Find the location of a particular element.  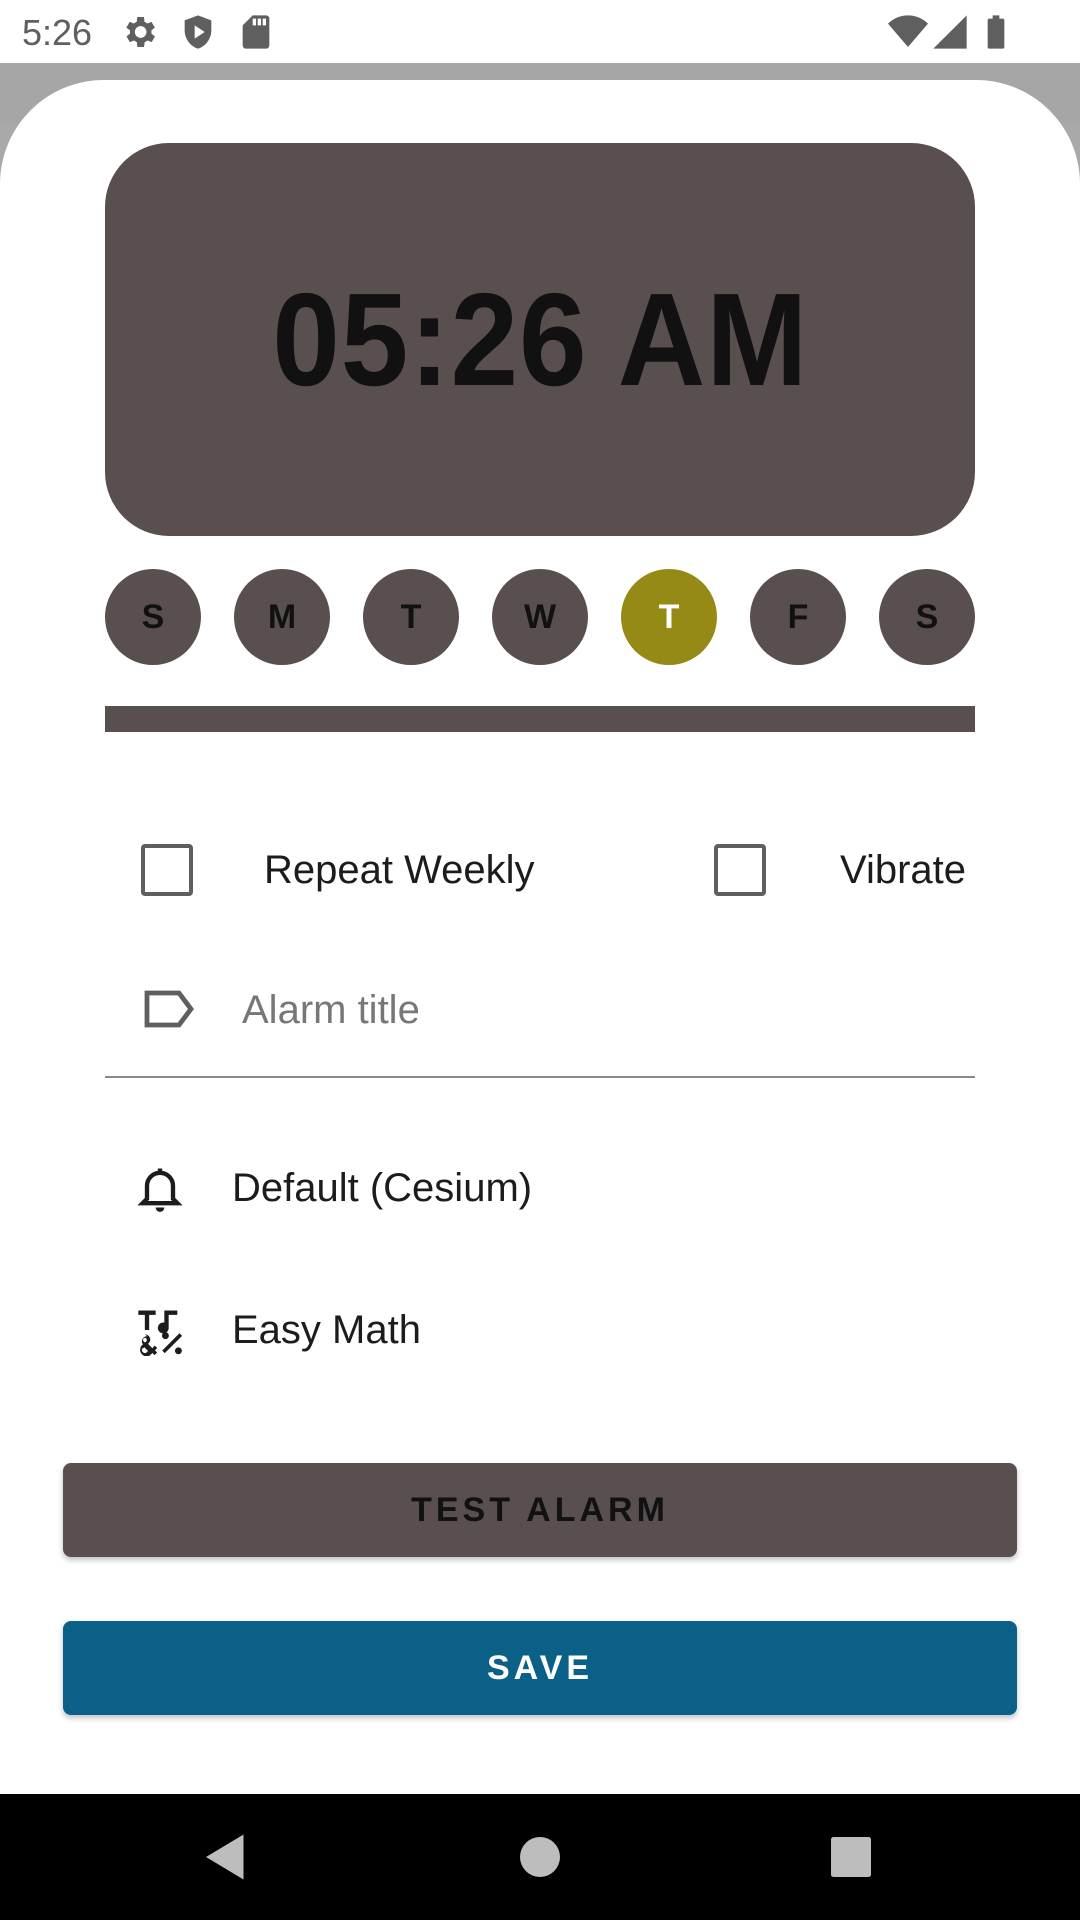

repeat-weekly-label: Repeat Weekly is located at coordinates (399, 869).